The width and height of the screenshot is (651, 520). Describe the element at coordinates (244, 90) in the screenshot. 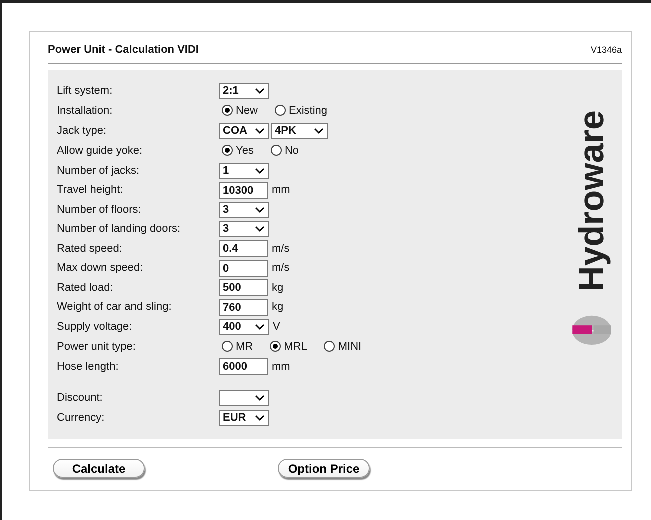

I see `dropdown: 2:1` at that location.